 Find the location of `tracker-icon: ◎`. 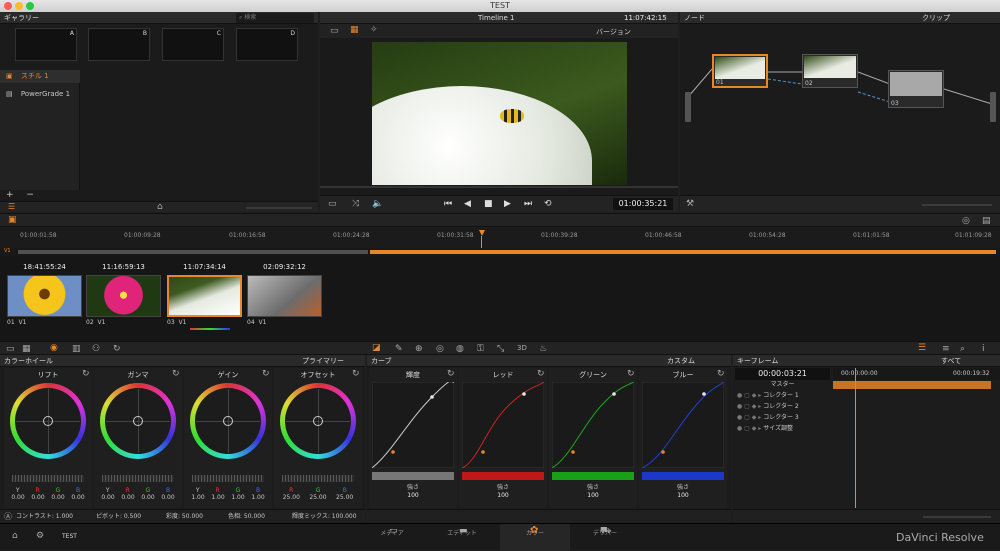

tracker-icon: ◎ is located at coordinates (440, 349).